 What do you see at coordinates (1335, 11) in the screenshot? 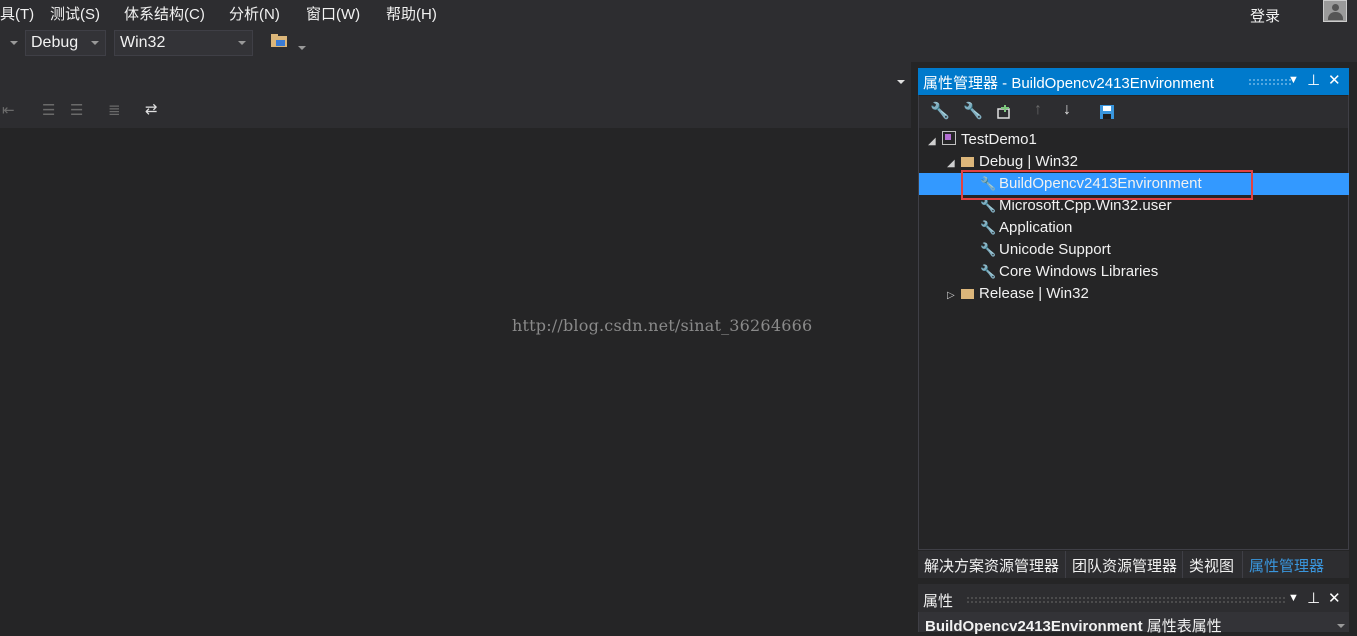
I see `user-avatar-icon` at bounding box center [1335, 11].